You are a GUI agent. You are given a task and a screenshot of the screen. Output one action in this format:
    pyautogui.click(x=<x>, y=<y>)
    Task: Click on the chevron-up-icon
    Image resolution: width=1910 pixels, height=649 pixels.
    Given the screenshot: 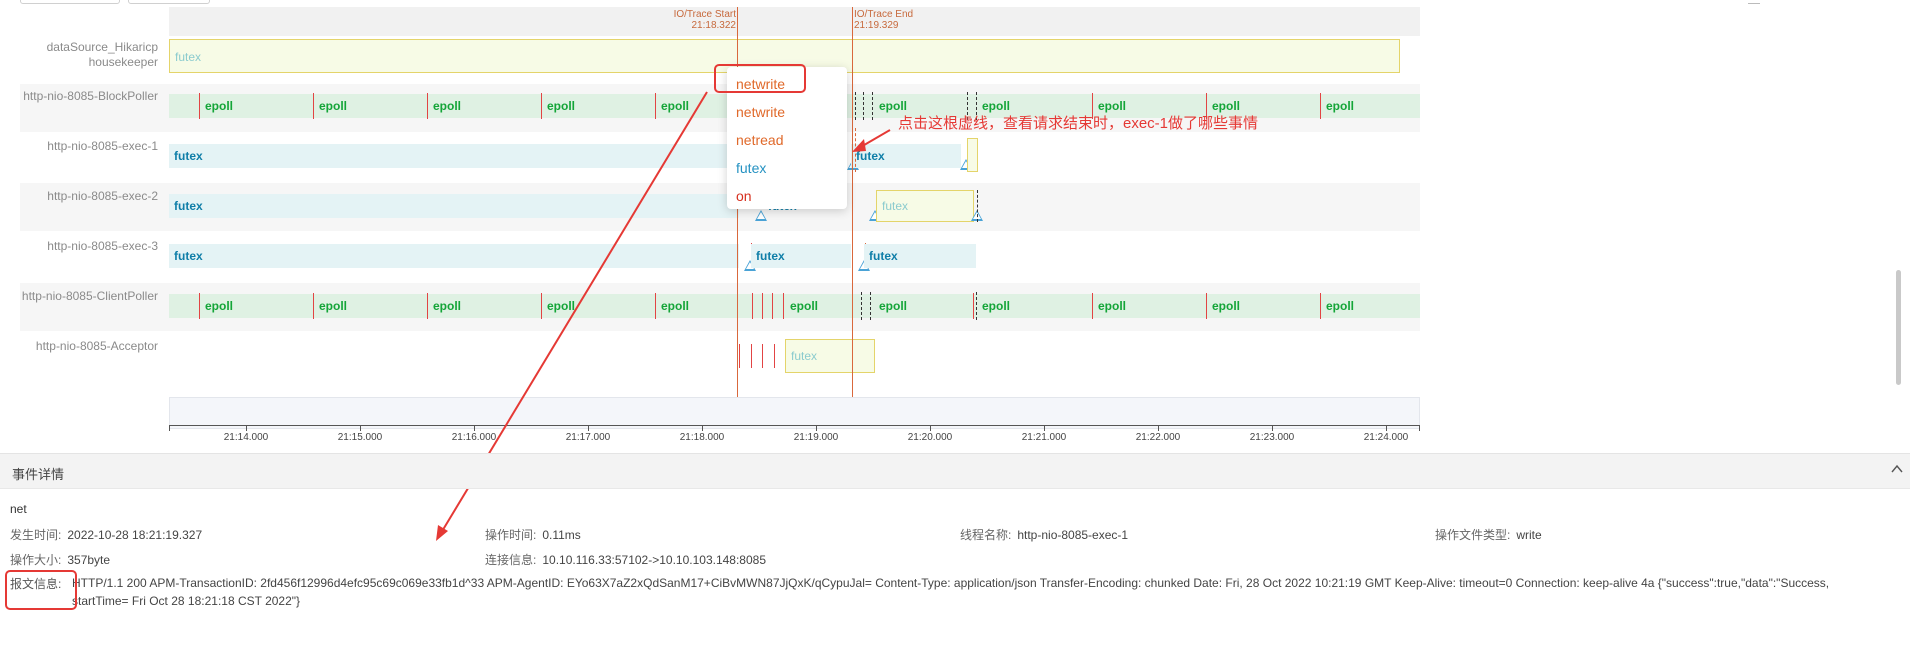 What is the action you would take?
    pyautogui.click(x=1897, y=469)
    